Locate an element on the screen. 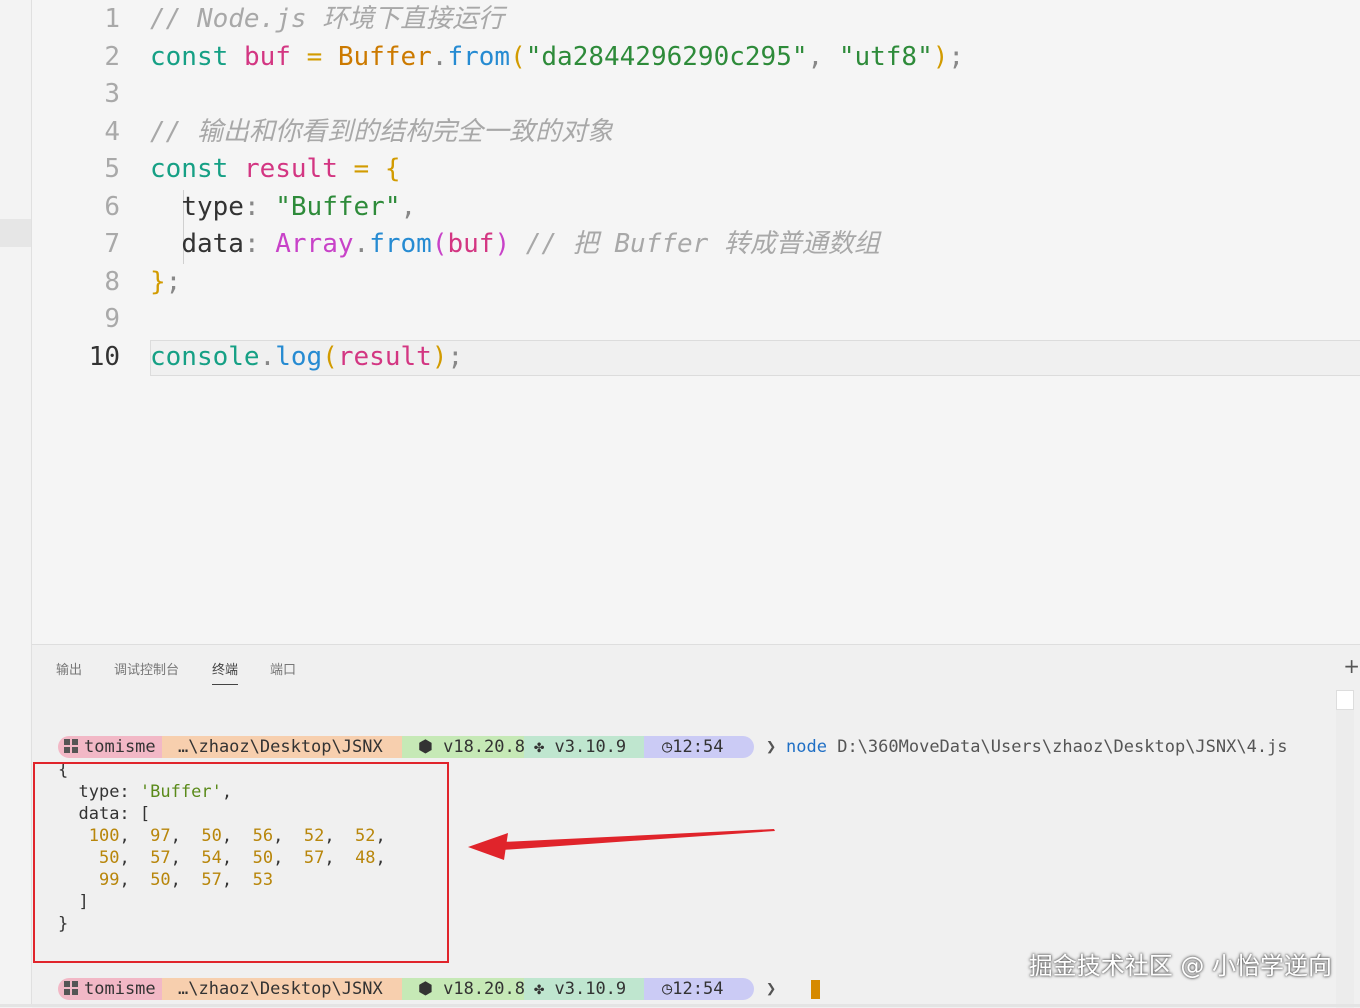  property: data is located at coordinates (212, 244).